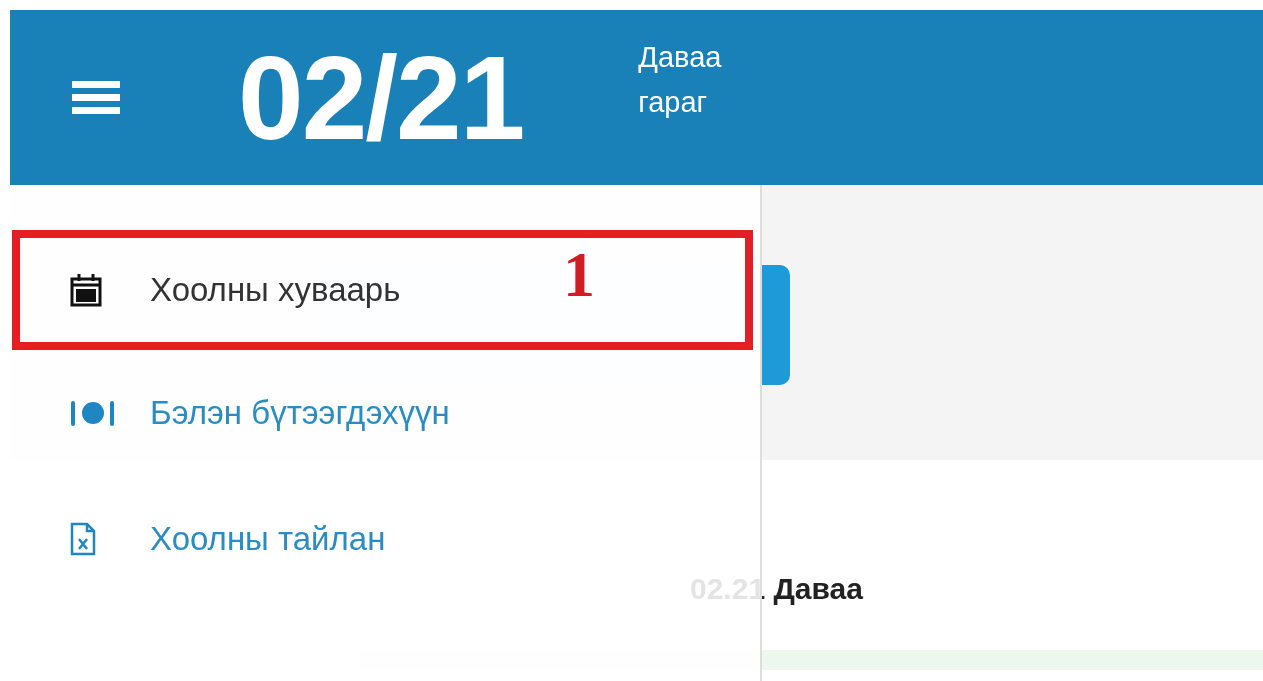 This screenshot has height=681, width=1263. What do you see at coordinates (93, 413) in the screenshot?
I see `plate-icon` at bounding box center [93, 413].